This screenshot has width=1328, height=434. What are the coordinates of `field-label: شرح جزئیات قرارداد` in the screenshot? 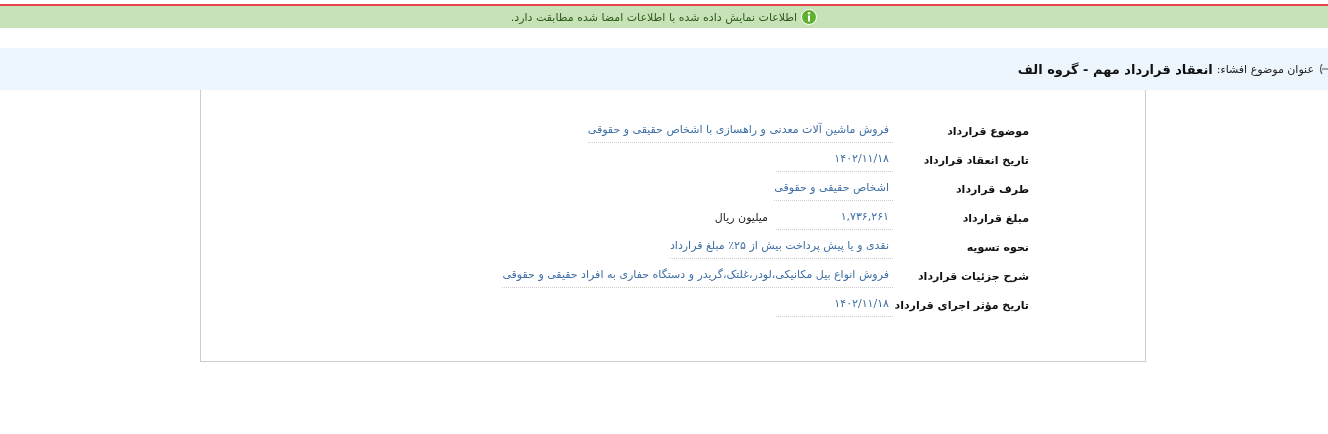 It's located at (972, 277).